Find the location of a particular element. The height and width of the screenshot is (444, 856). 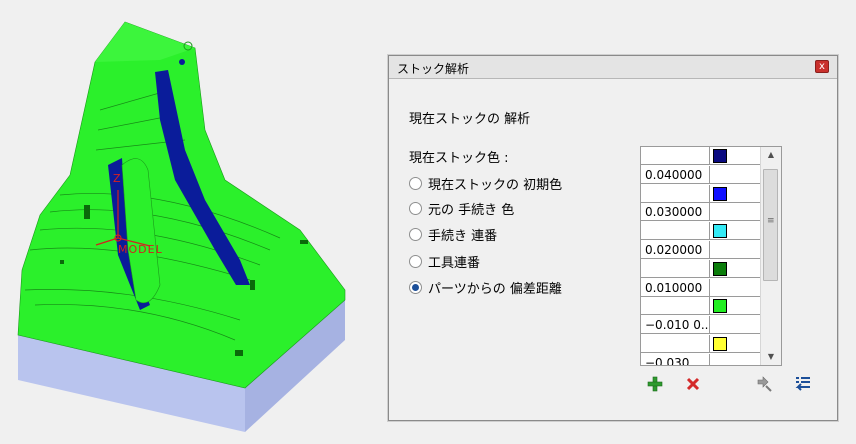

radio-initial-color: 現在ストックの 初期色 is located at coordinates (485, 183).